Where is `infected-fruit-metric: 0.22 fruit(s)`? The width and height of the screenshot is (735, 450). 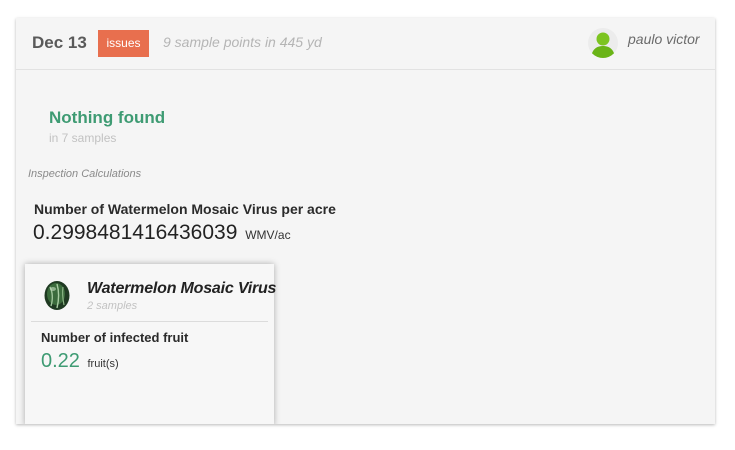
infected-fruit-metric: 0.22 fruit(s) is located at coordinates (80, 361).